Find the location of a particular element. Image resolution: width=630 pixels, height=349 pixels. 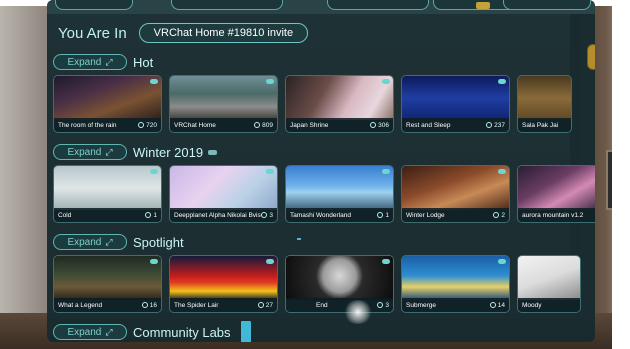

world-tile: Sala Pak Jai is located at coordinates (544, 104).